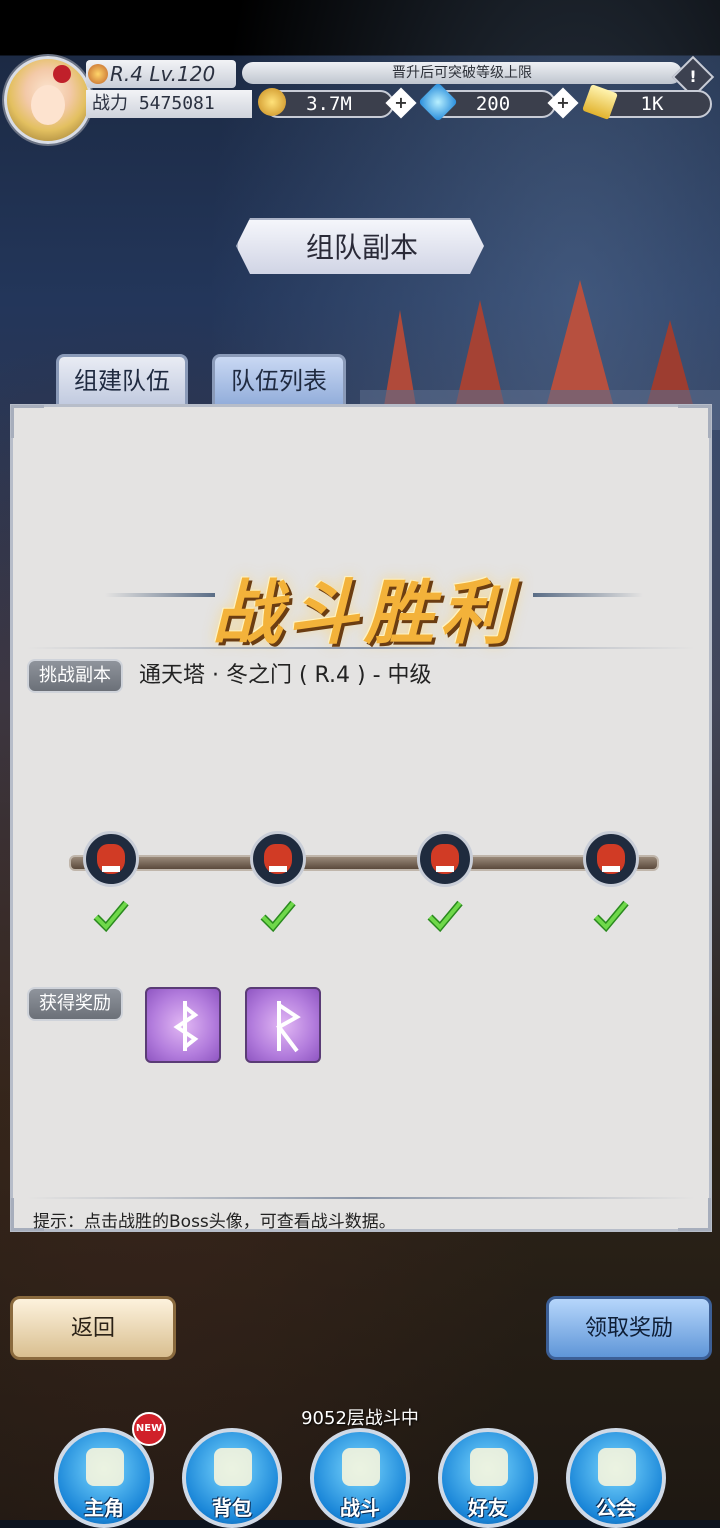 This screenshot has height=1528, width=720. Describe the element at coordinates (233, 1467) in the screenshot. I see `backpack-icon` at that location.